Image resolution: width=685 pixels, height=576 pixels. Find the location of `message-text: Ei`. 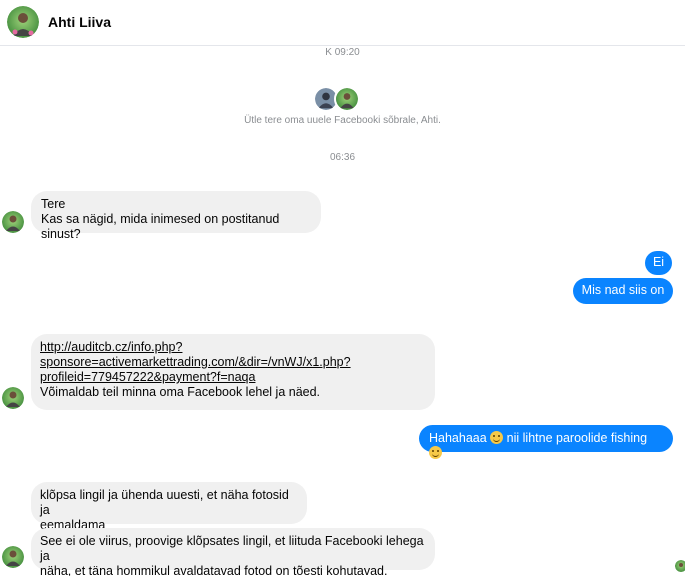

message-text: Ei is located at coordinates (658, 262).